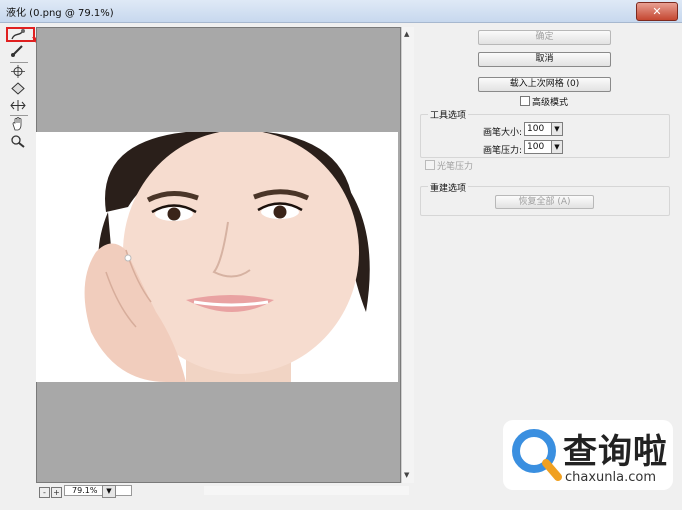 The image size is (682, 510). Describe the element at coordinates (18, 52) in the screenshot. I see `reconstruct-brush-icon` at that location.